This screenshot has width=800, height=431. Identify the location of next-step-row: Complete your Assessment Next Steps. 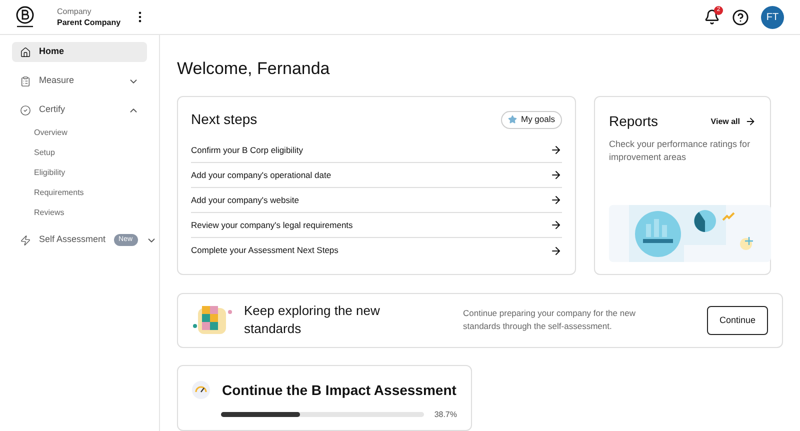
(376, 250).